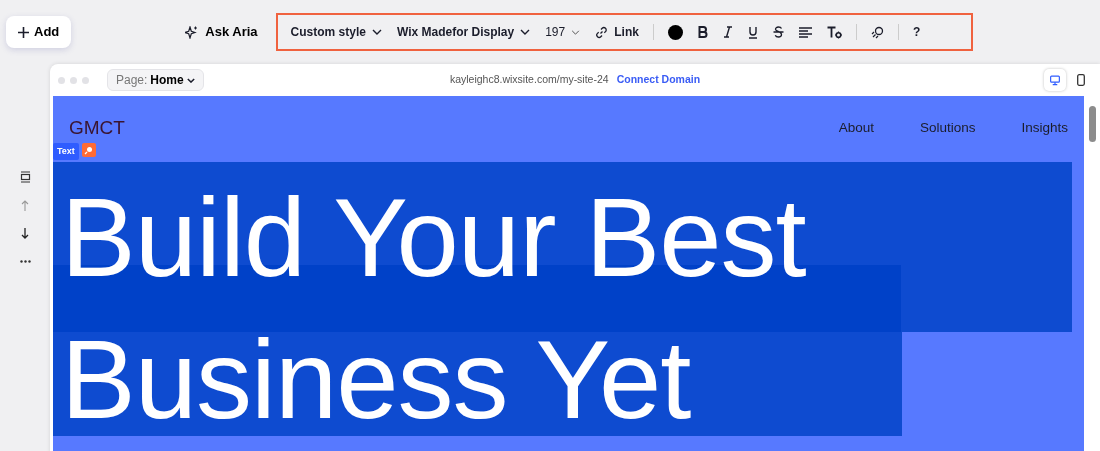  I want to click on link-button: Link, so click(617, 32).